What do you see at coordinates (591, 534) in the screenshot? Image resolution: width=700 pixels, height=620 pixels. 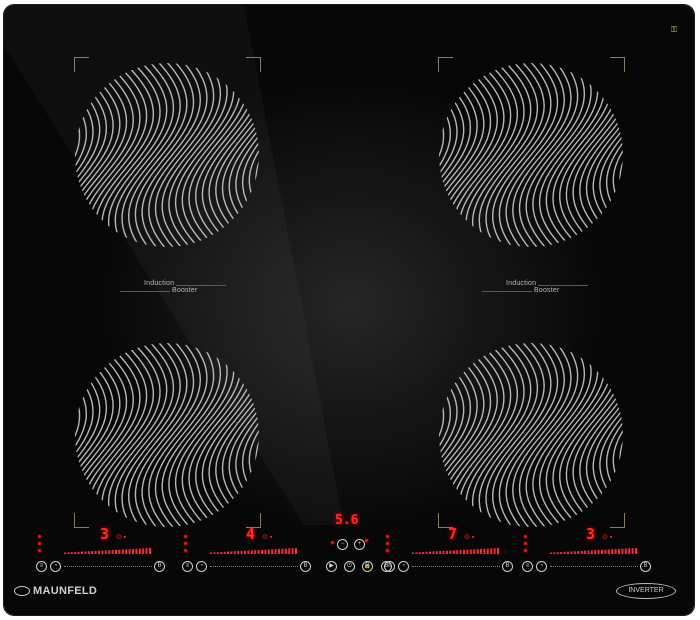 I see `power-level-display: 3` at bounding box center [591, 534].